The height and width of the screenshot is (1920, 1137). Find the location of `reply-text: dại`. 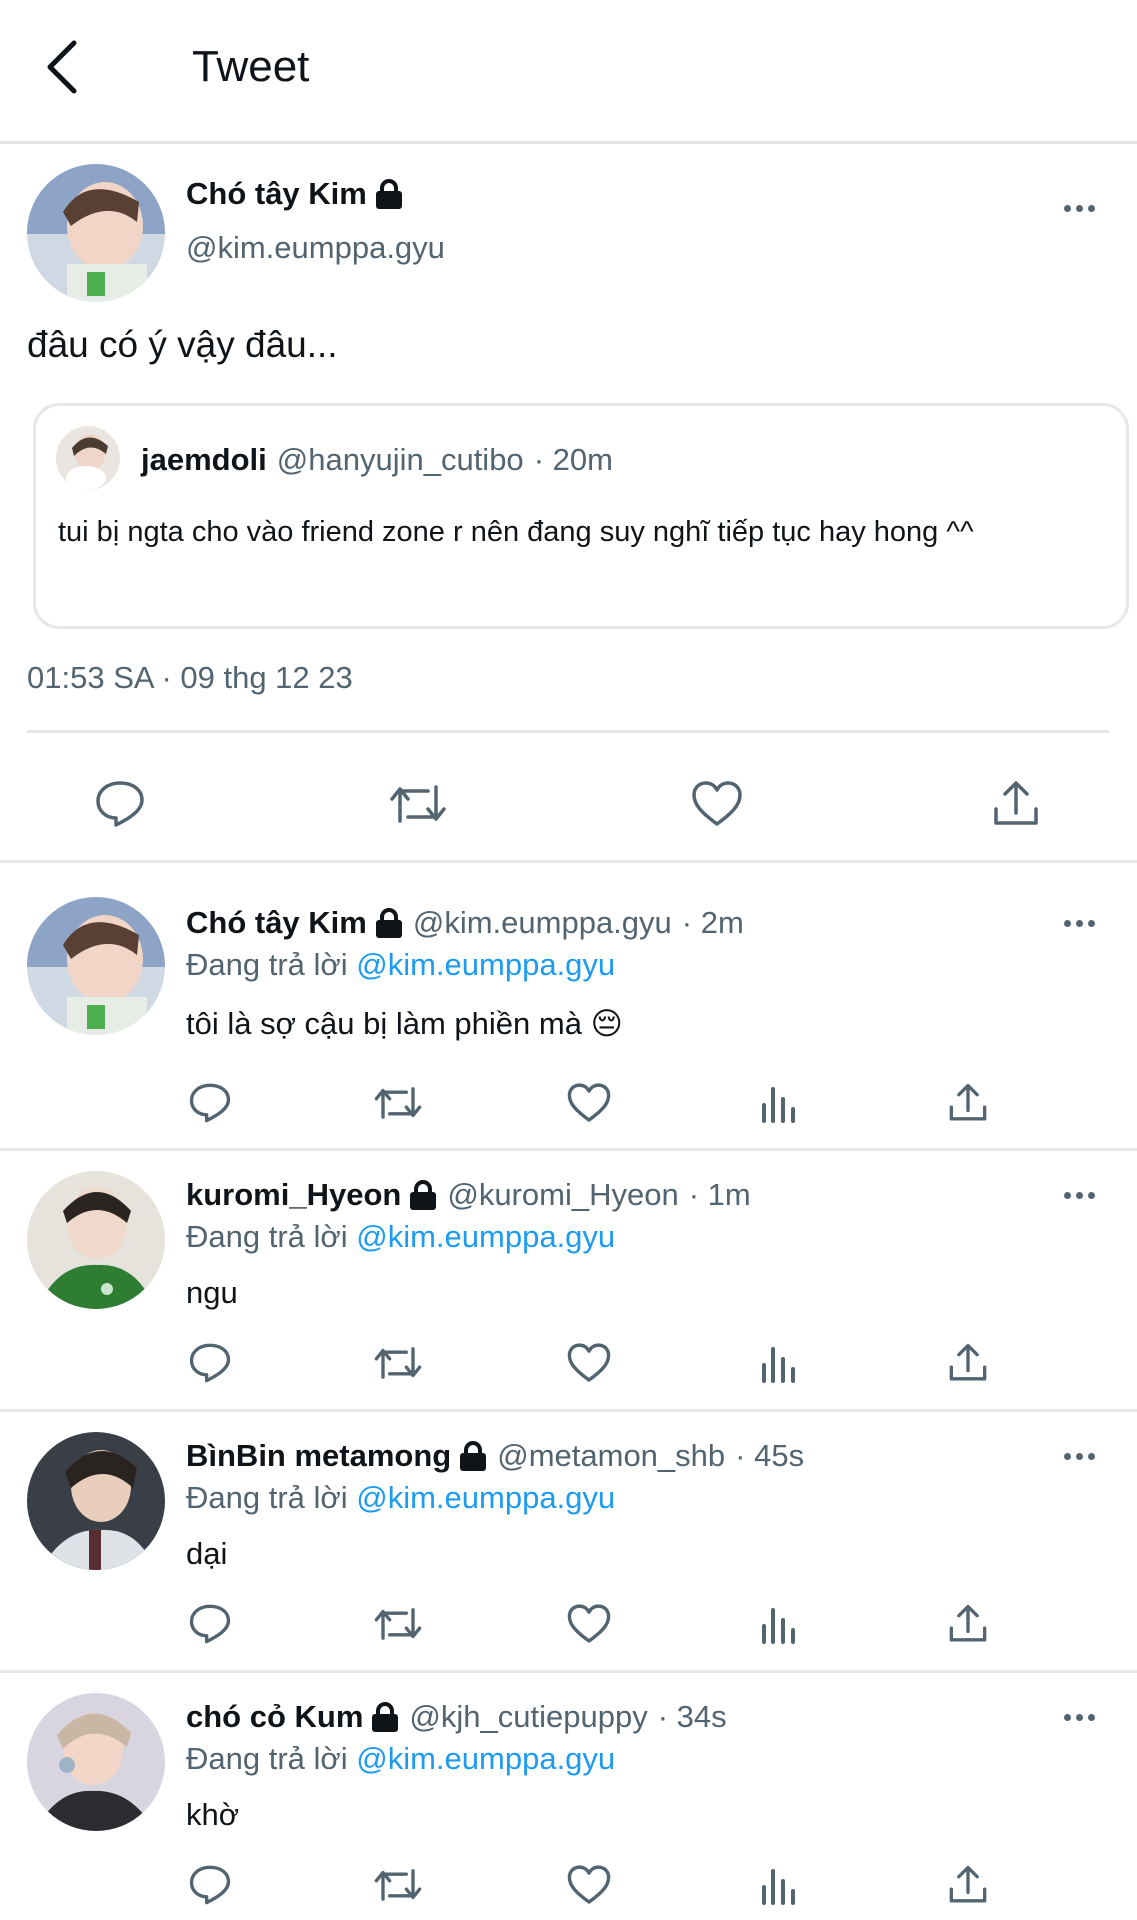

reply-text: dại is located at coordinates (207, 1553).